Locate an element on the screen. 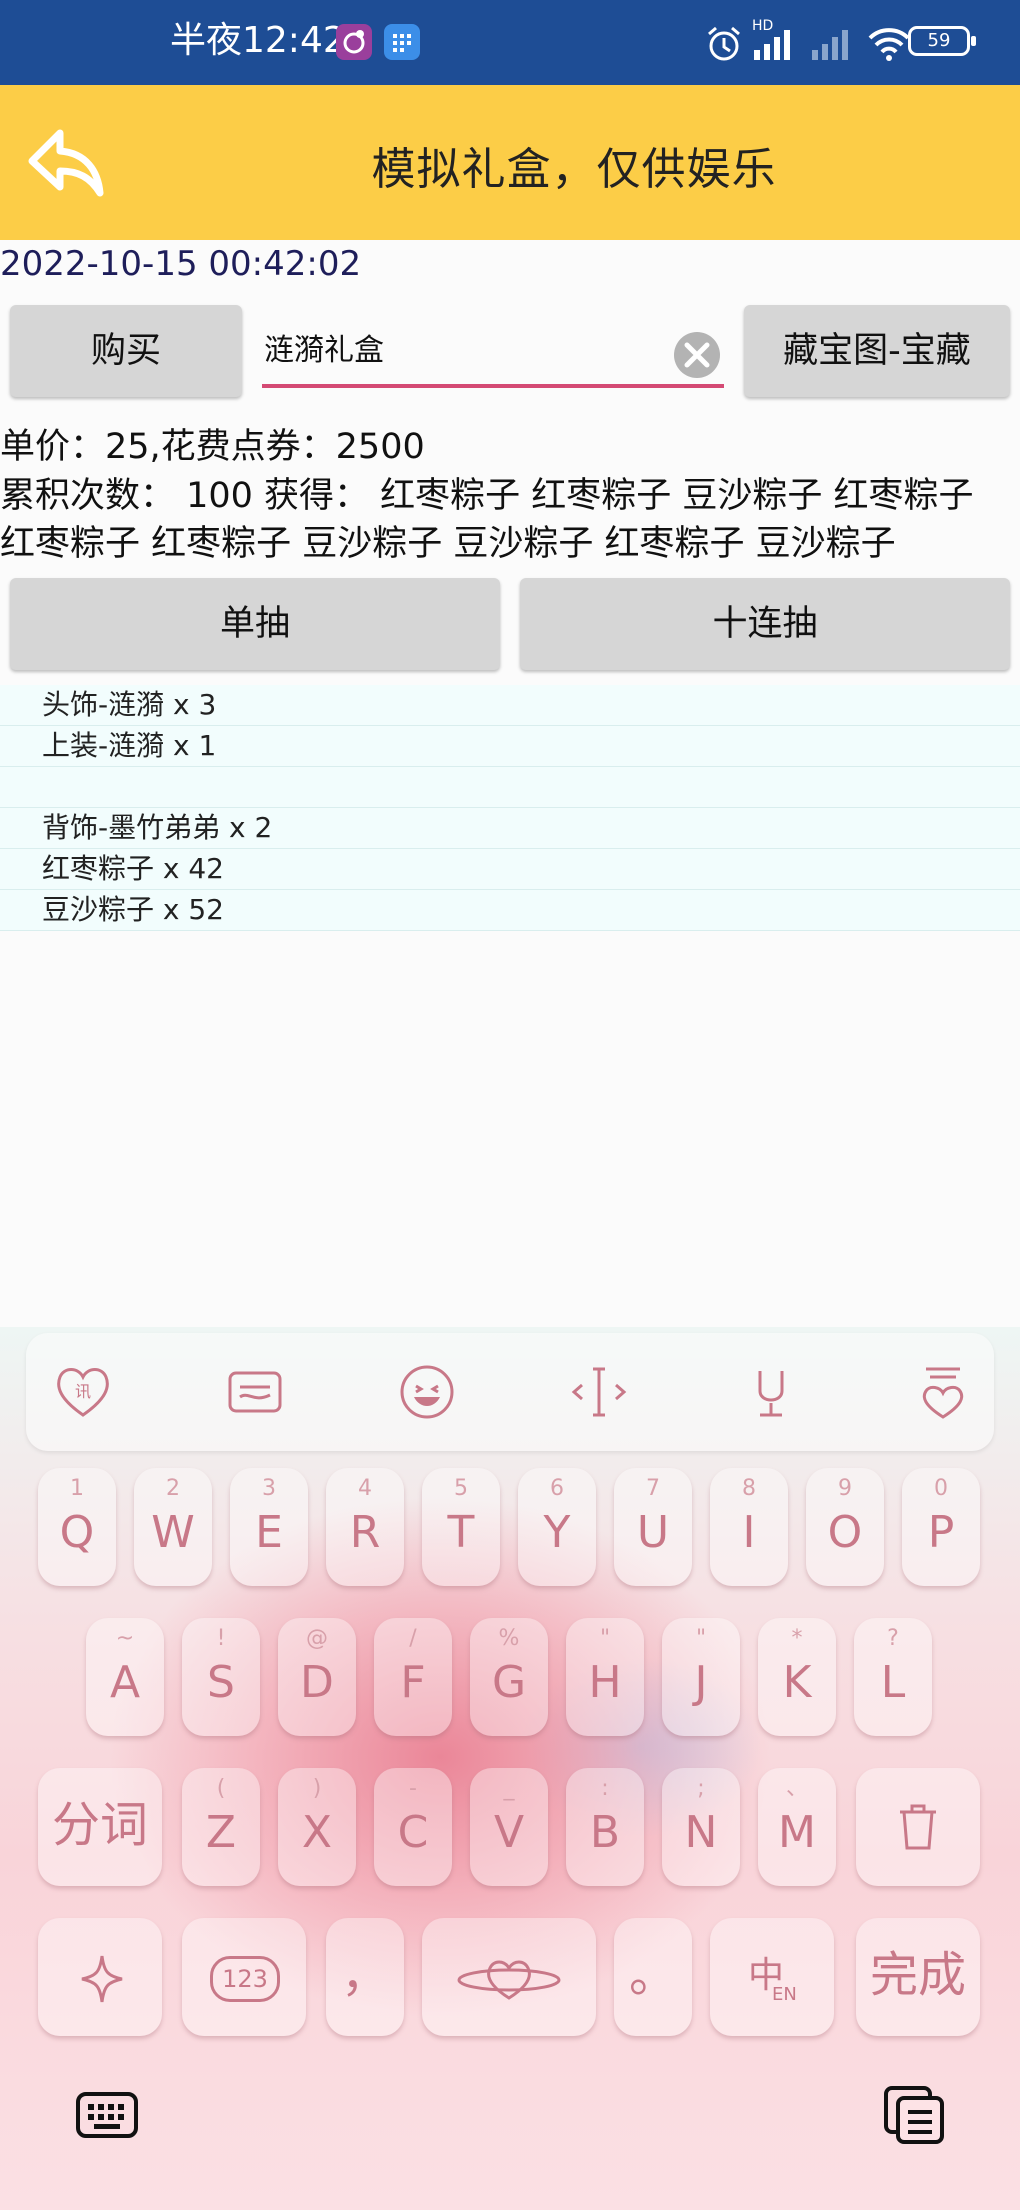 This screenshot has width=1020, height=2210. period-key: 。 is located at coordinates (653, 1977).